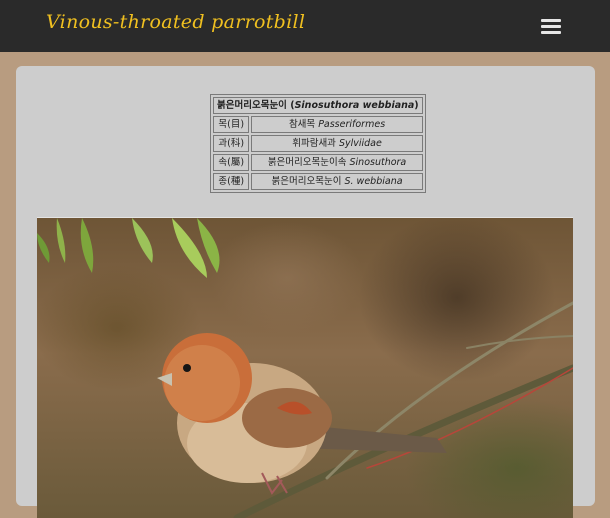 The width and height of the screenshot is (610, 518). I want to click on taxonomy-title-close: ), so click(416, 105).